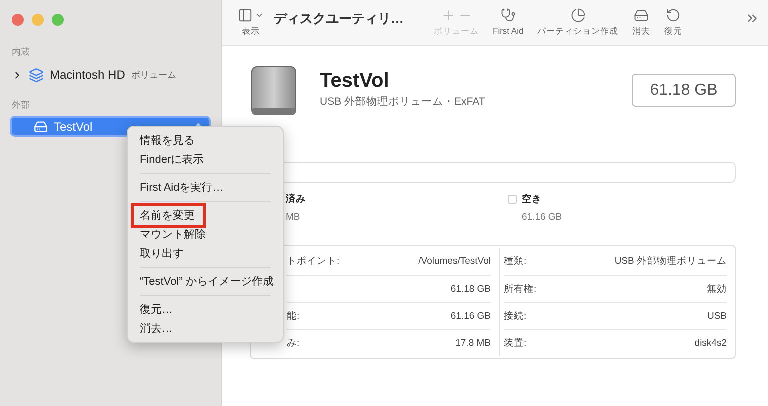 Image resolution: width=768 pixels, height=406 pixels. What do you see at coordinates (674, 15) in the screenshot?
I see `restore-icon` at bounding box center [674, 15].